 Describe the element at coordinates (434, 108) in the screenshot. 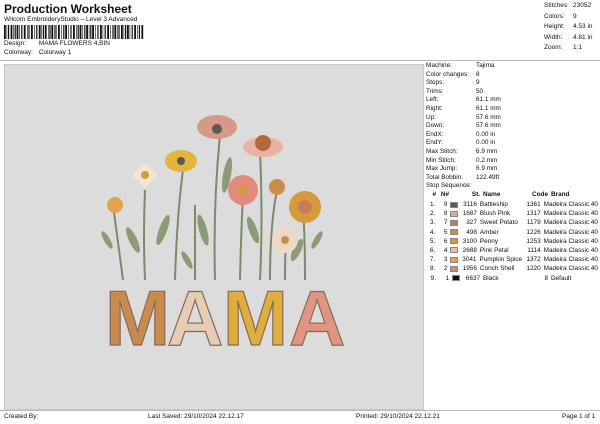

I see `detail-label: Right:` at that location.